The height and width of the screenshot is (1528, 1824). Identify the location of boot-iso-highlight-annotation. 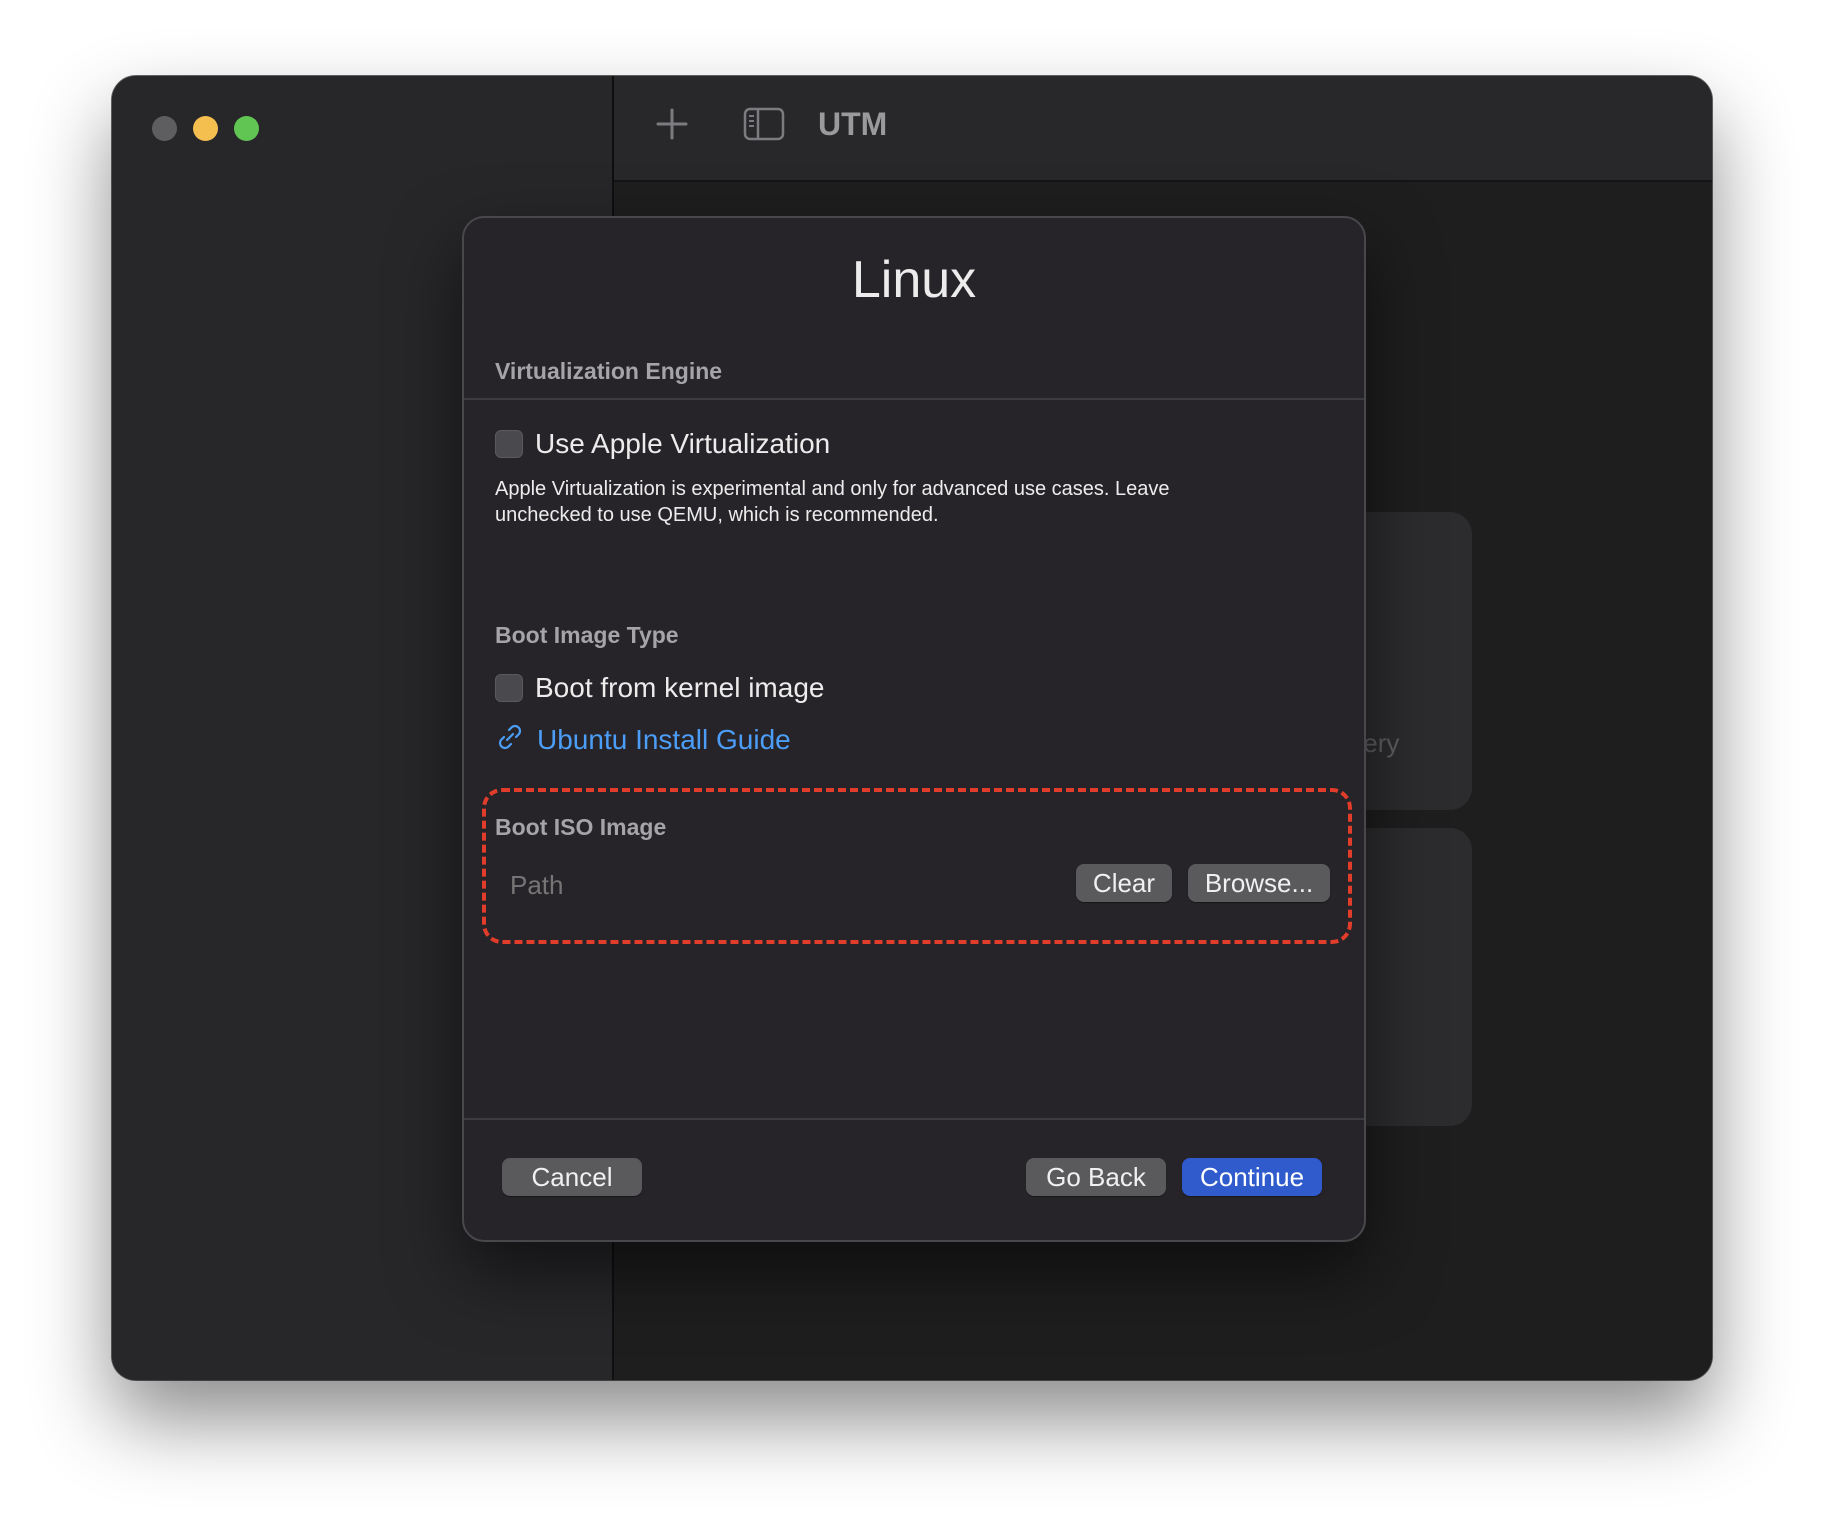
(917, 866).